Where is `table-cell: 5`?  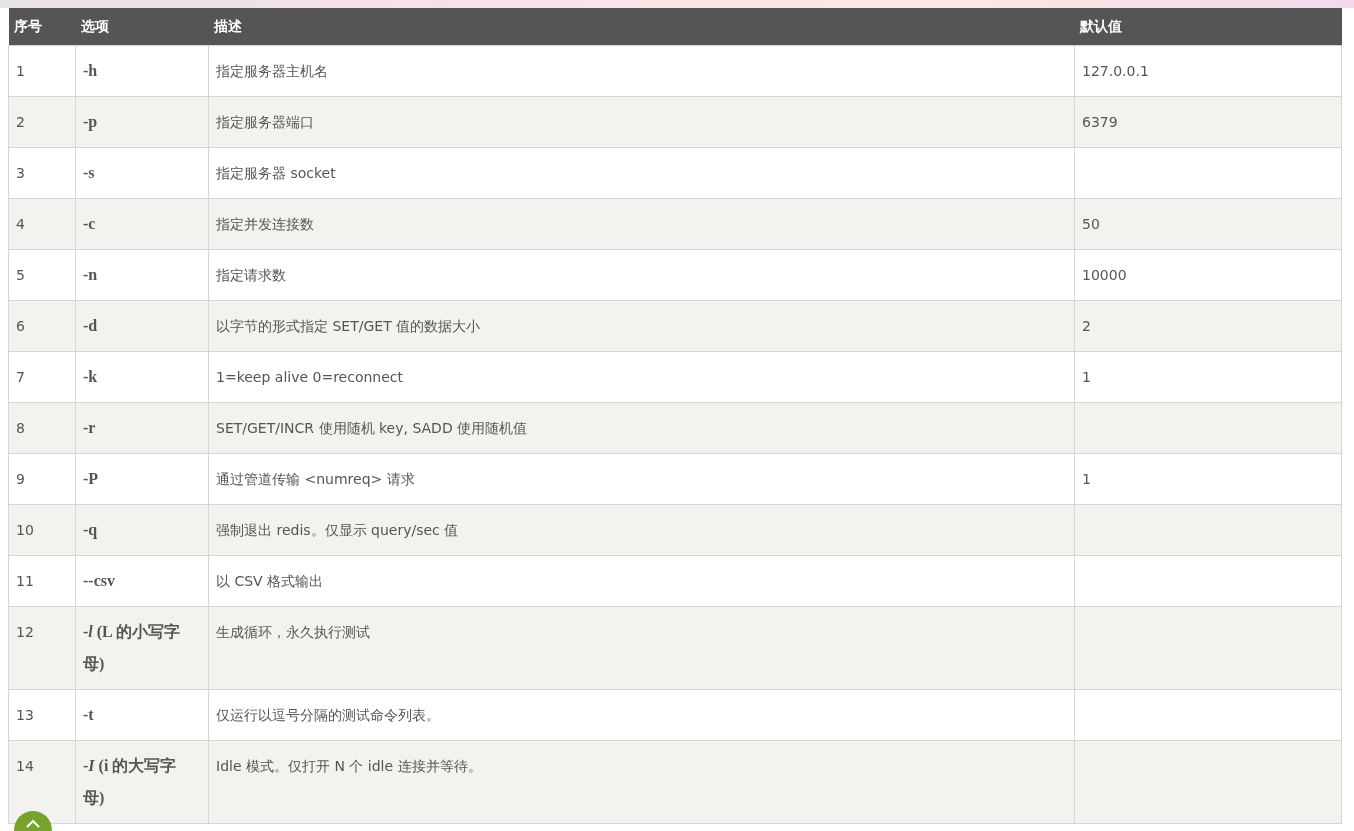
table-cell: 5 is located at coordinates (42, 275).